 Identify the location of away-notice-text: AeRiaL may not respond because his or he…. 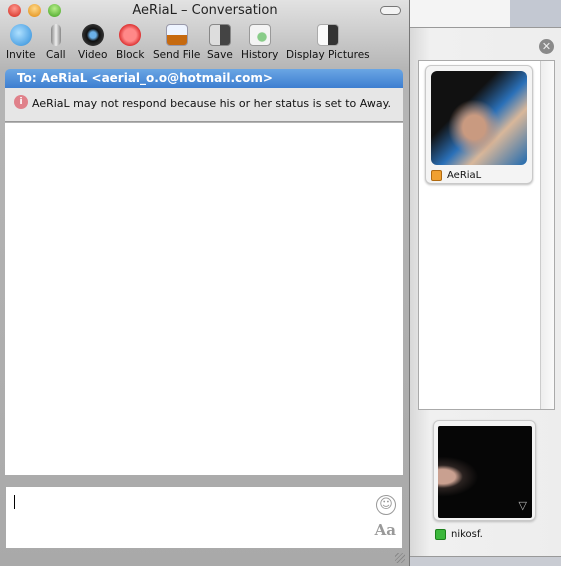
(212, 103).